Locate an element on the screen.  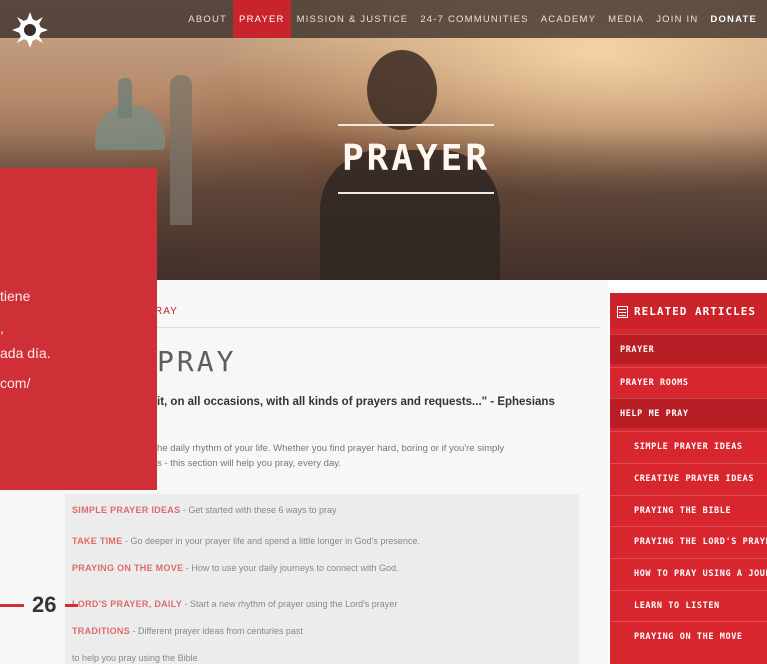
nav-item-media: MEDIA is located at coordinates (626, 19).